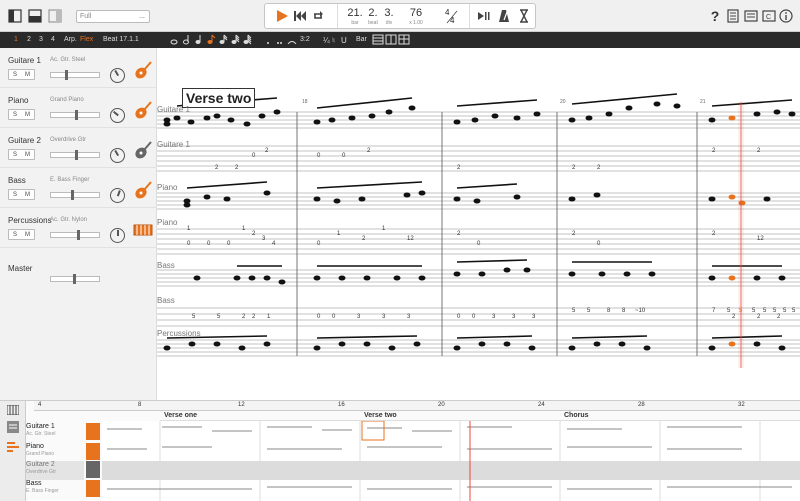 The width and height of the screenshot is (800, 501). What do you see at coordinates (326, 40) in the screenshot?
I see `svg-text: ¼` at bounding box center [326, 40].